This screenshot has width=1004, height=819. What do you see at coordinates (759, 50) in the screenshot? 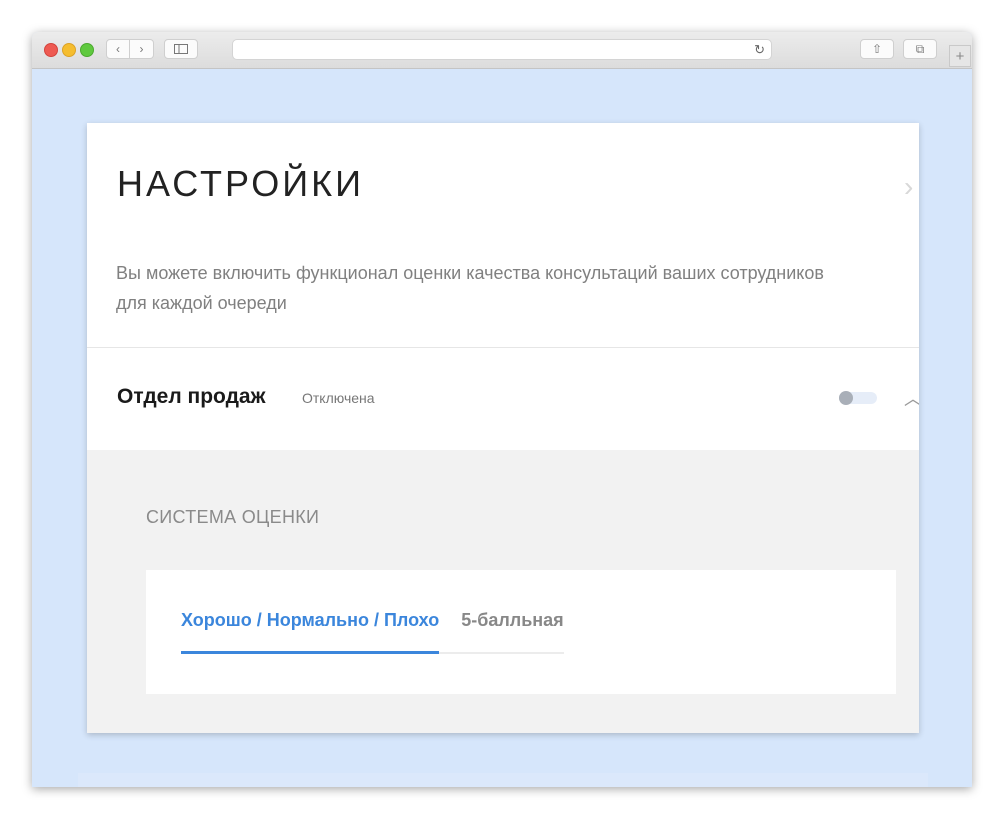
I see `reload-icon: ↻` at bounding box center [759, 50].